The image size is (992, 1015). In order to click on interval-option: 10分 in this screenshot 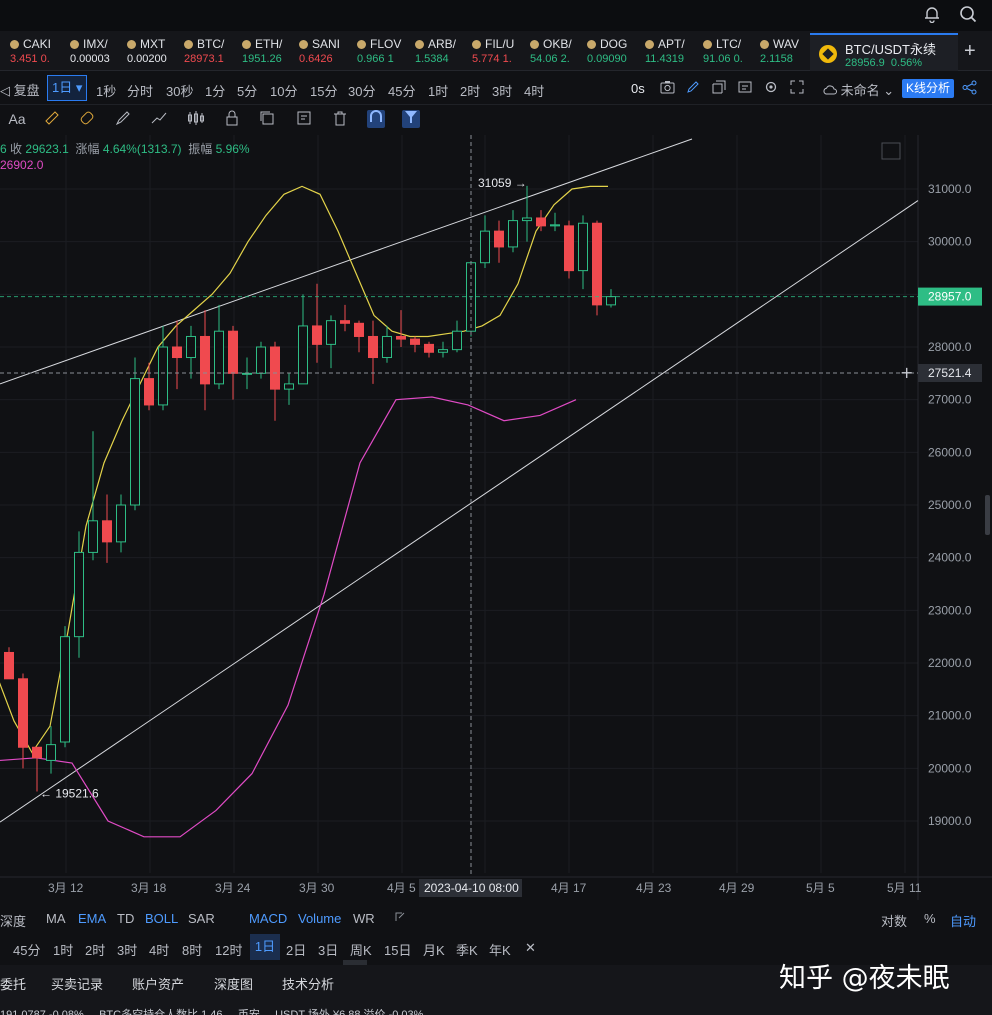, I will do `click(283, 90)`.